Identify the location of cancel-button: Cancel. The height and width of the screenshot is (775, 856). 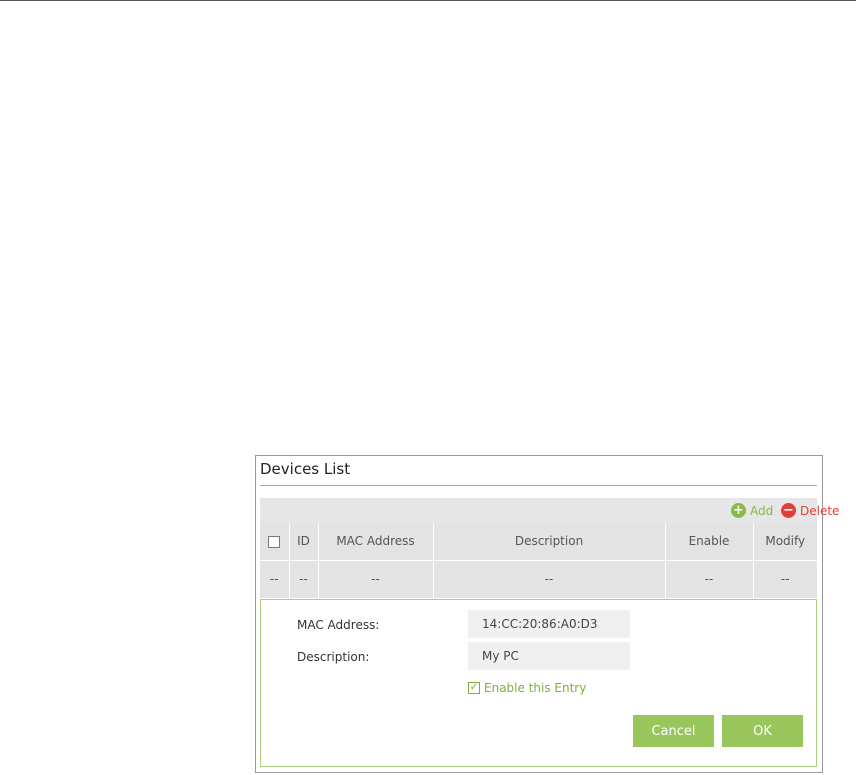
(673, 731).